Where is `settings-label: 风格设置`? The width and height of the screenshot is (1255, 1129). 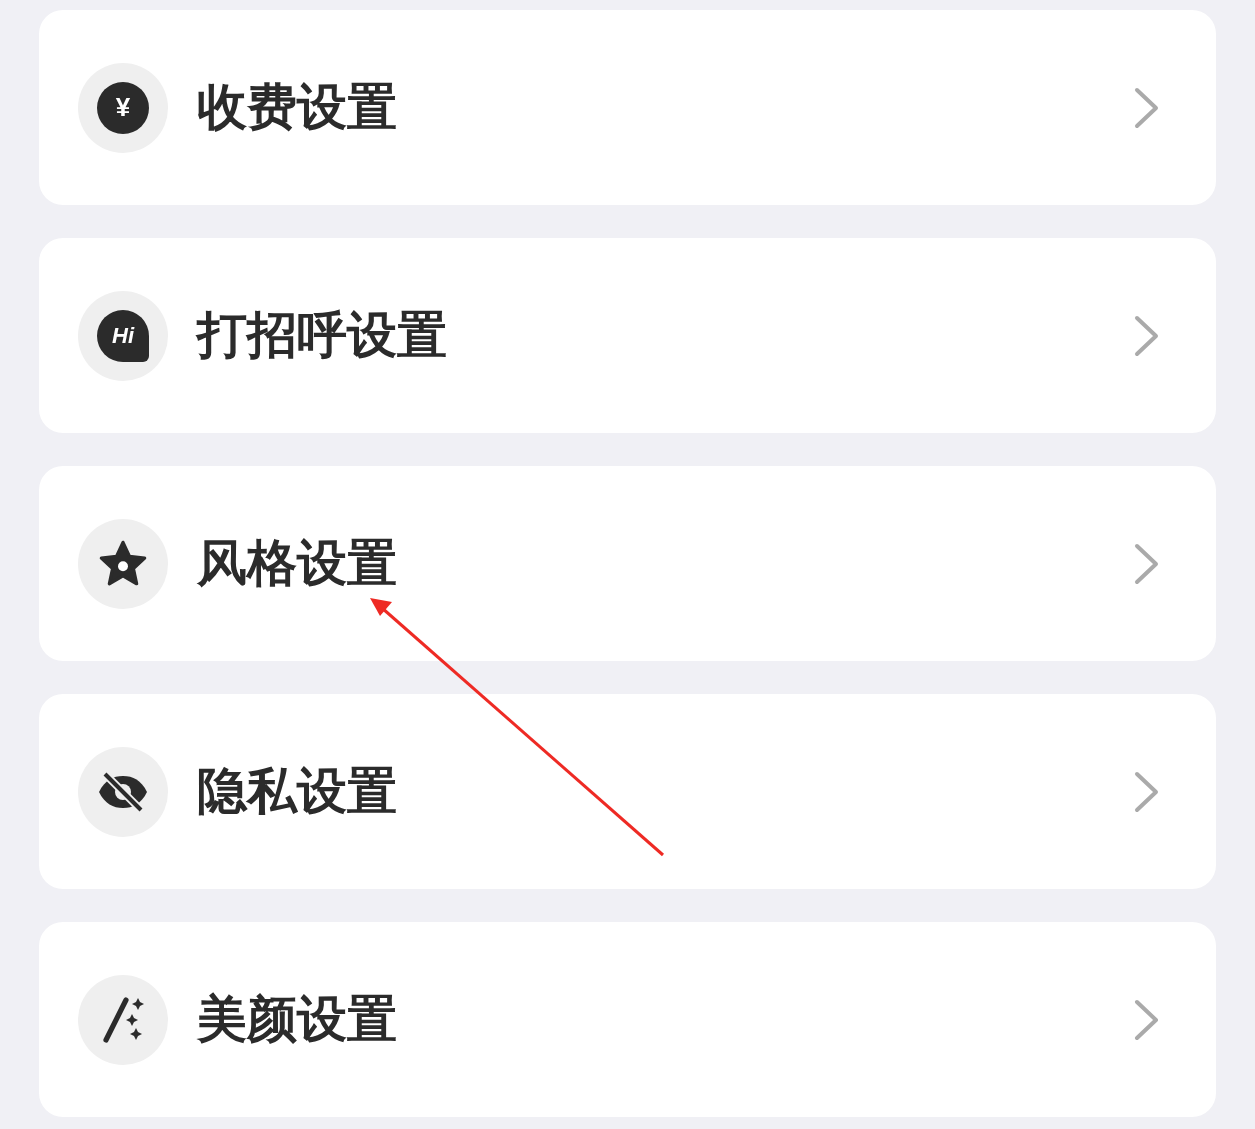
settings-label: 风格设置 is located at coordinates (297, 563).